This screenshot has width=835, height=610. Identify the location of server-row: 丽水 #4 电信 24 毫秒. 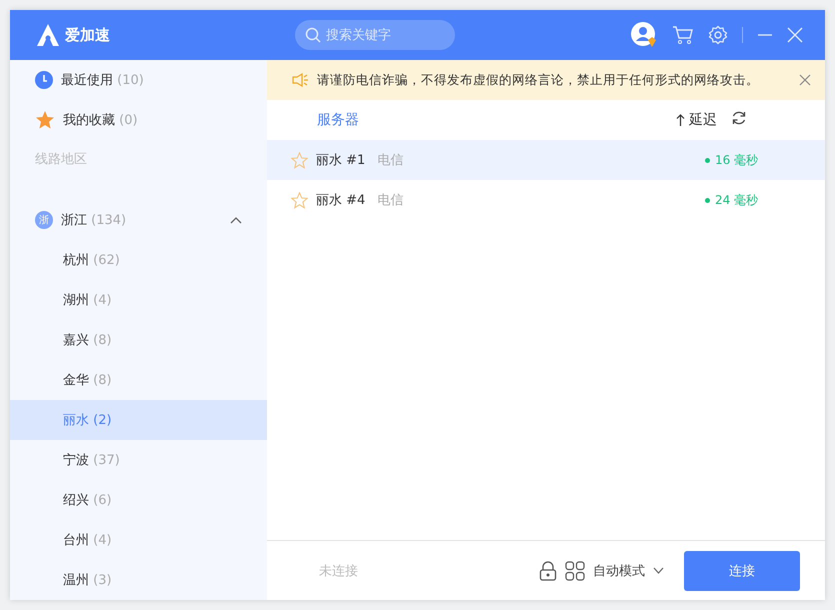
(546, 200).